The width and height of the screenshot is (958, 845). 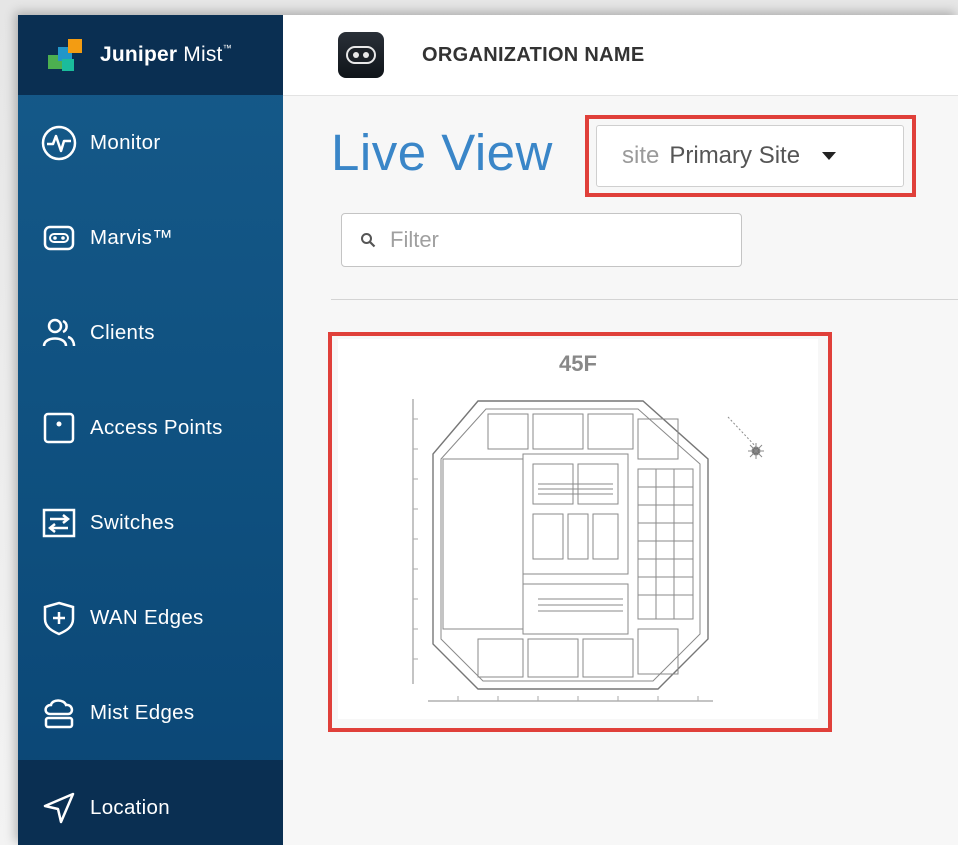 I want to click on org-robot-icon, so click(x=361, y=55).